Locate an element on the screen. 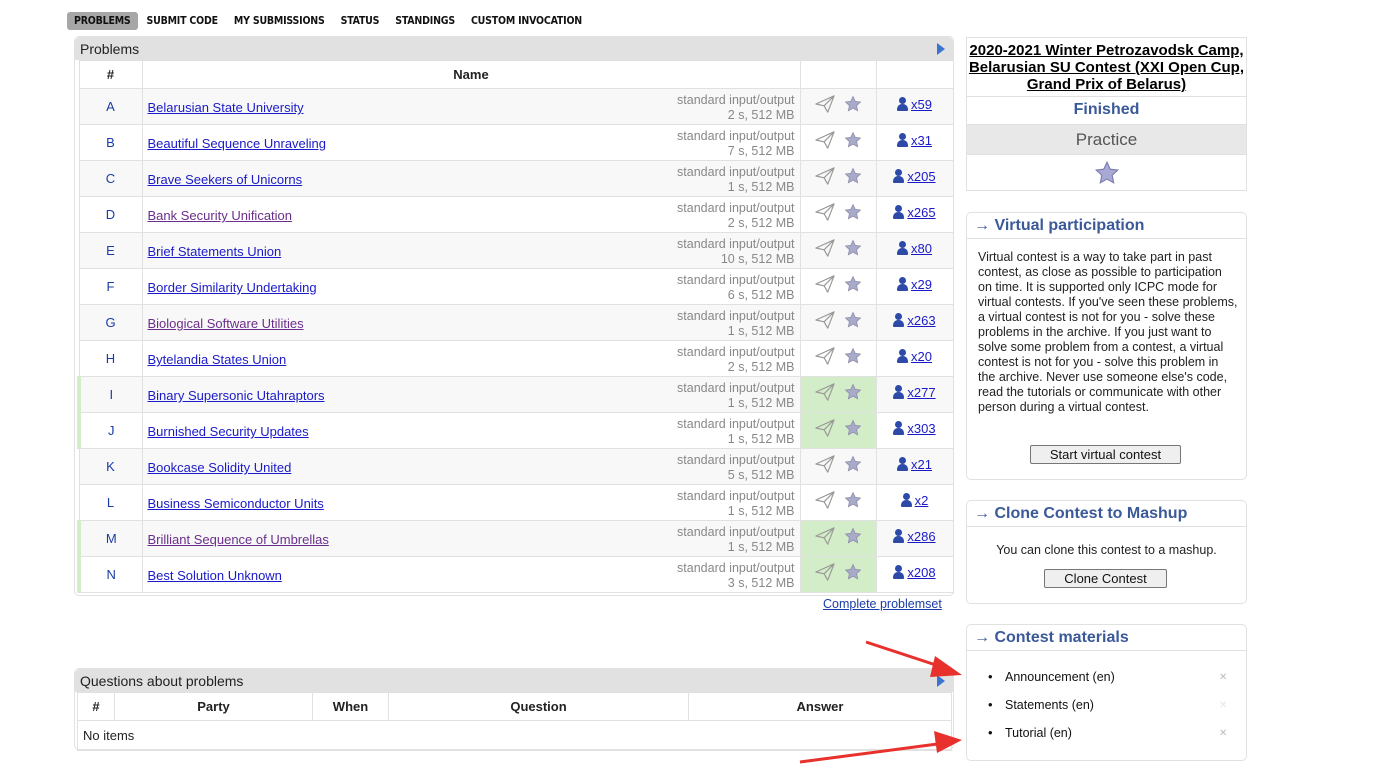 The image size is (1399, 769). virtual-title: Virtual participation is located at coordinates (1069, 225).